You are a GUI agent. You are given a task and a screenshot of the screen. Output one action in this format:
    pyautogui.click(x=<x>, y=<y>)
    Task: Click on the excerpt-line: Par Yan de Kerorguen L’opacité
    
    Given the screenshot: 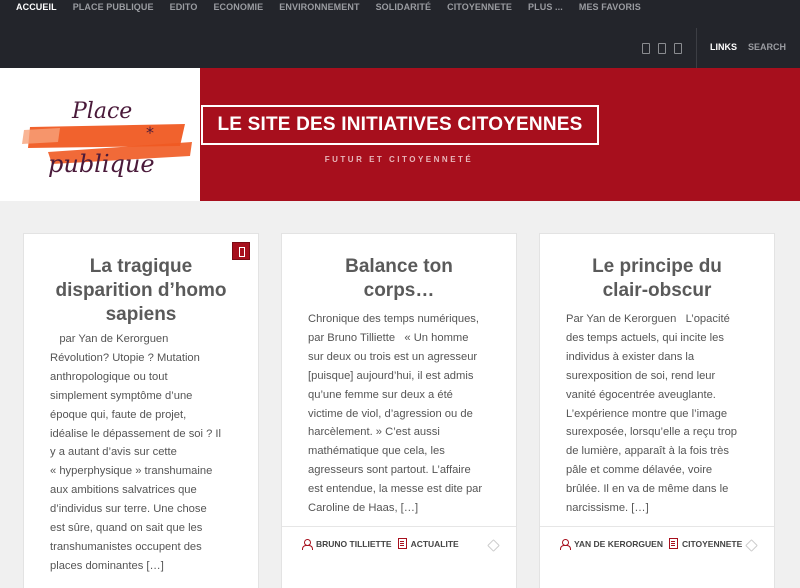 What is the action you would take?
    pyautogui.click(x=648, y=319)
    